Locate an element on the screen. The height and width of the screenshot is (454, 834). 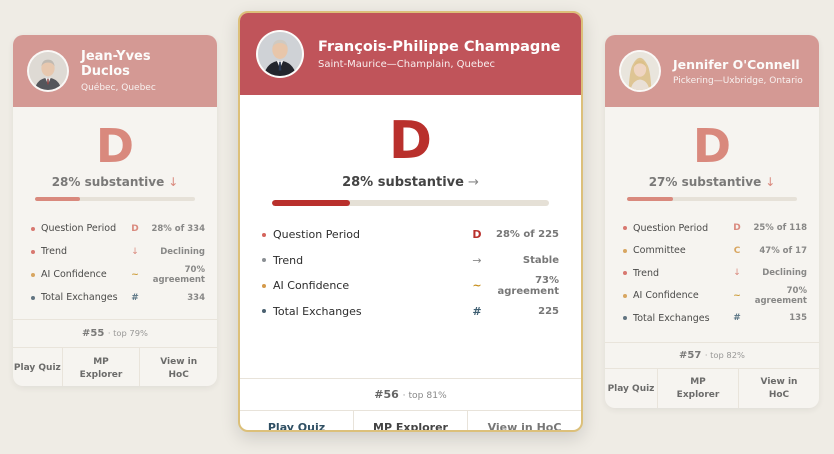
metric-label: Trend is located at coordinates (54, 251).